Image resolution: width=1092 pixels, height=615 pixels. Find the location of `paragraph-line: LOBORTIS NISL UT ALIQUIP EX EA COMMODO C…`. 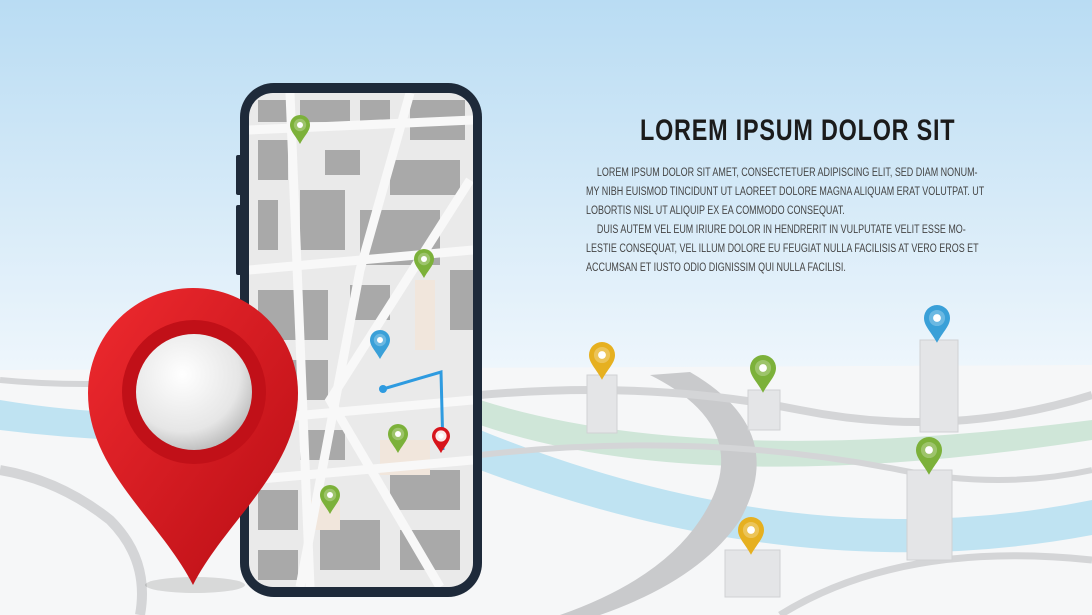

paragraph-line: LOBORTIS NISL UT ALIQUIP EX EA COMMODO C… is located at coordinates (715, 211).